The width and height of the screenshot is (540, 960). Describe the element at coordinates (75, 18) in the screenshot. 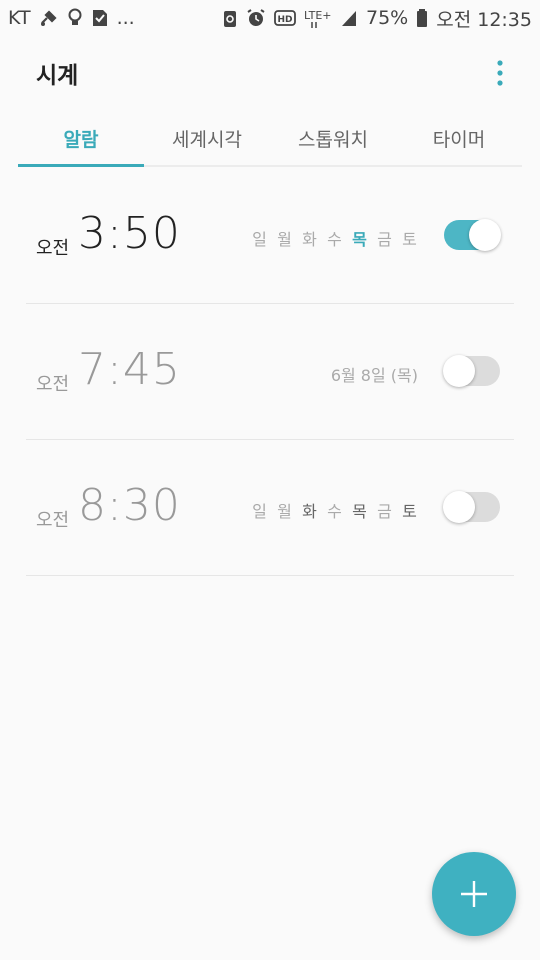

I see `bulb-icon` at that location.